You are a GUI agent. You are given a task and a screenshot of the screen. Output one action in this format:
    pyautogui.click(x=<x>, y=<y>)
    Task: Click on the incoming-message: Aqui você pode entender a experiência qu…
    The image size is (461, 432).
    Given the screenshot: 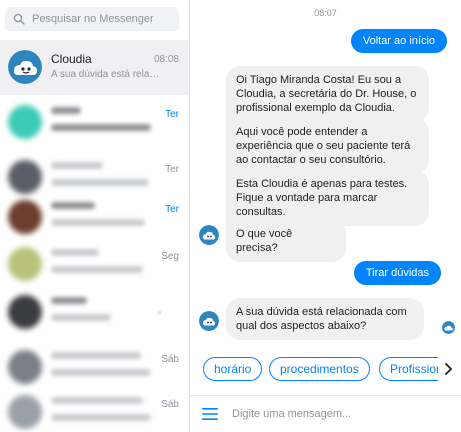 What is the action you would take?
    pyautogui.click(x=327, y=146)
    